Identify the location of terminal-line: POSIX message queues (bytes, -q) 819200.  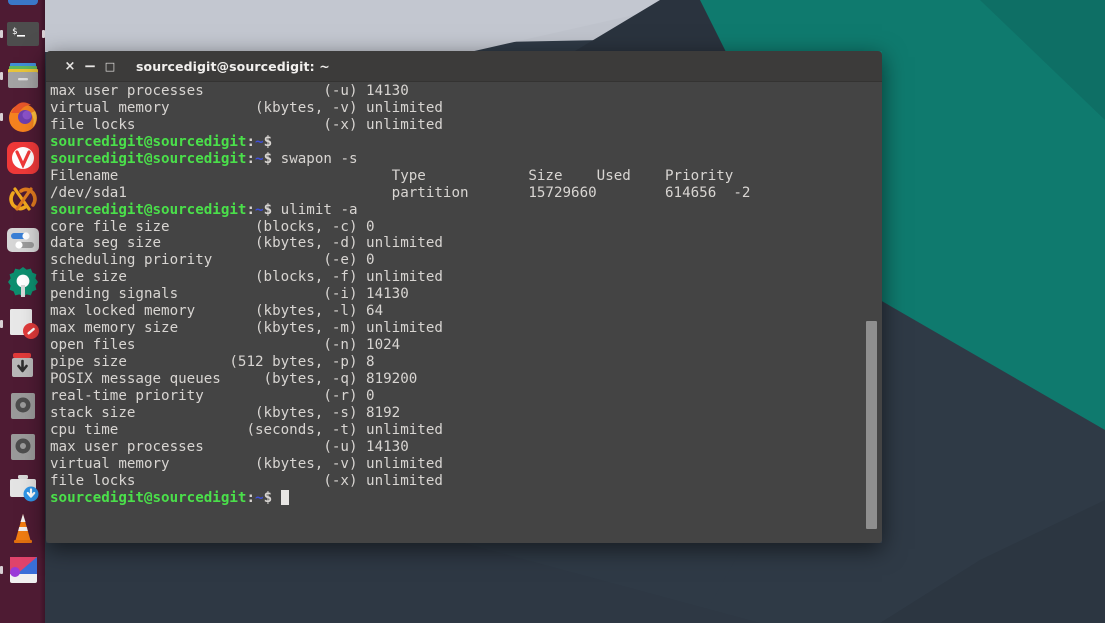
(234, 378).